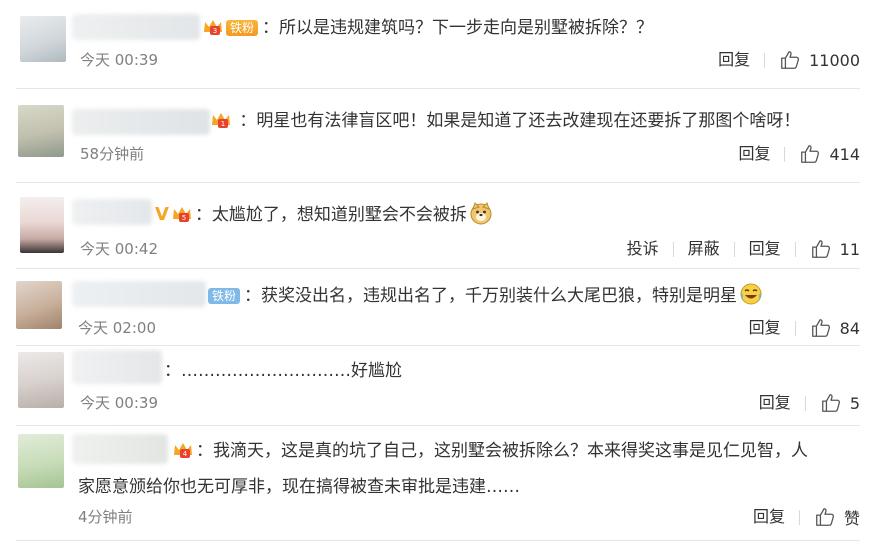  Describe the element at coordinates (185, 454) in the screenshot. I see `svg-text: 4` at that location.